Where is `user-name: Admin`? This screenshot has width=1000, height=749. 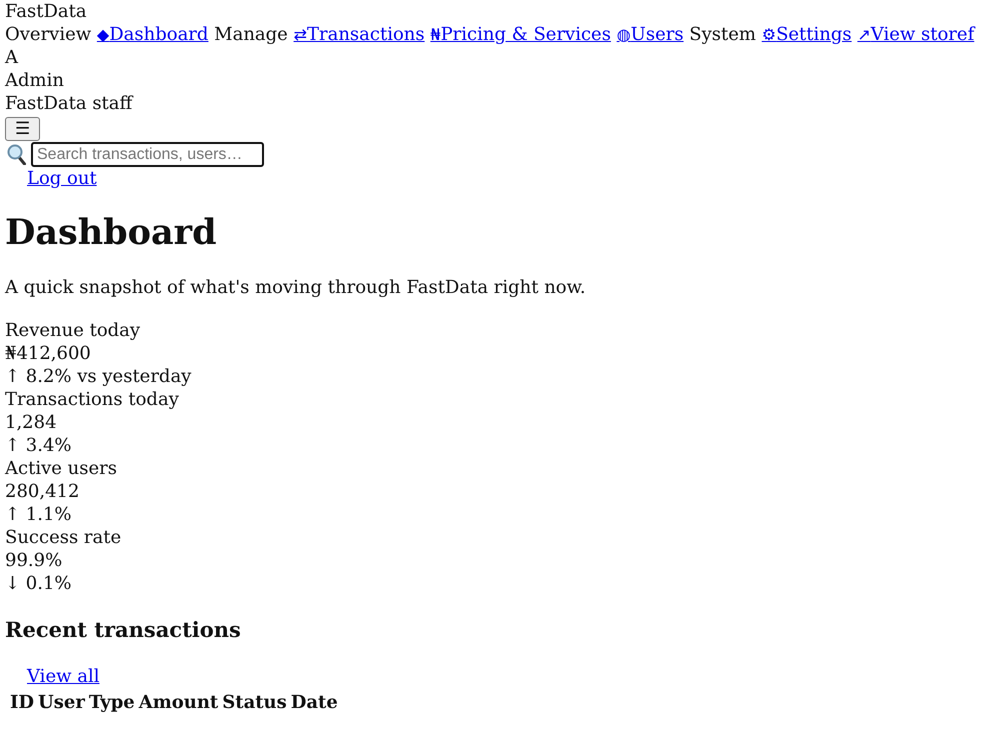 user-name: Admin is located at coordinates (35, 80).